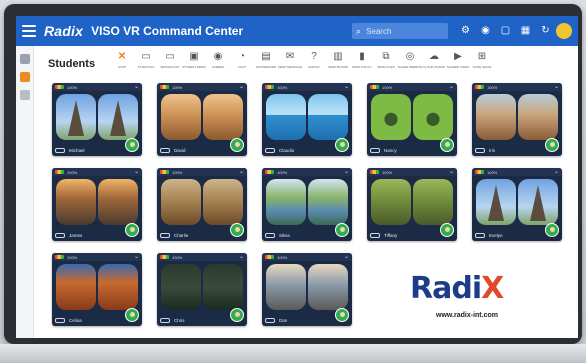  What do you see at coordinates (400, 31) in the screenshot?
I see `search-input: ⌕ Search` at bounding box center [400, 31].